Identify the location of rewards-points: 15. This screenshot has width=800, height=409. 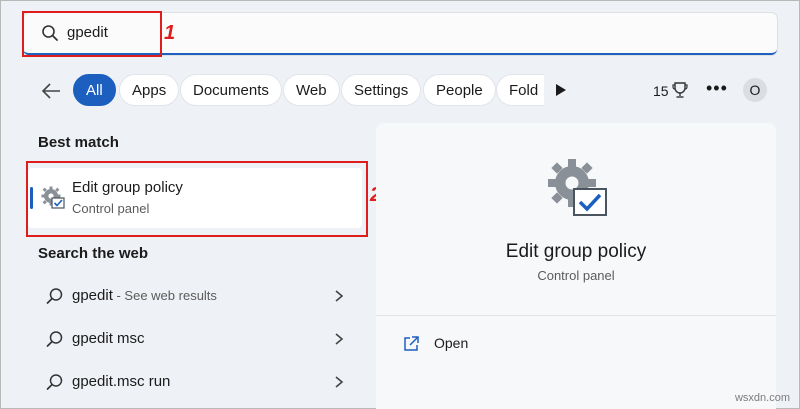
(661, 91).